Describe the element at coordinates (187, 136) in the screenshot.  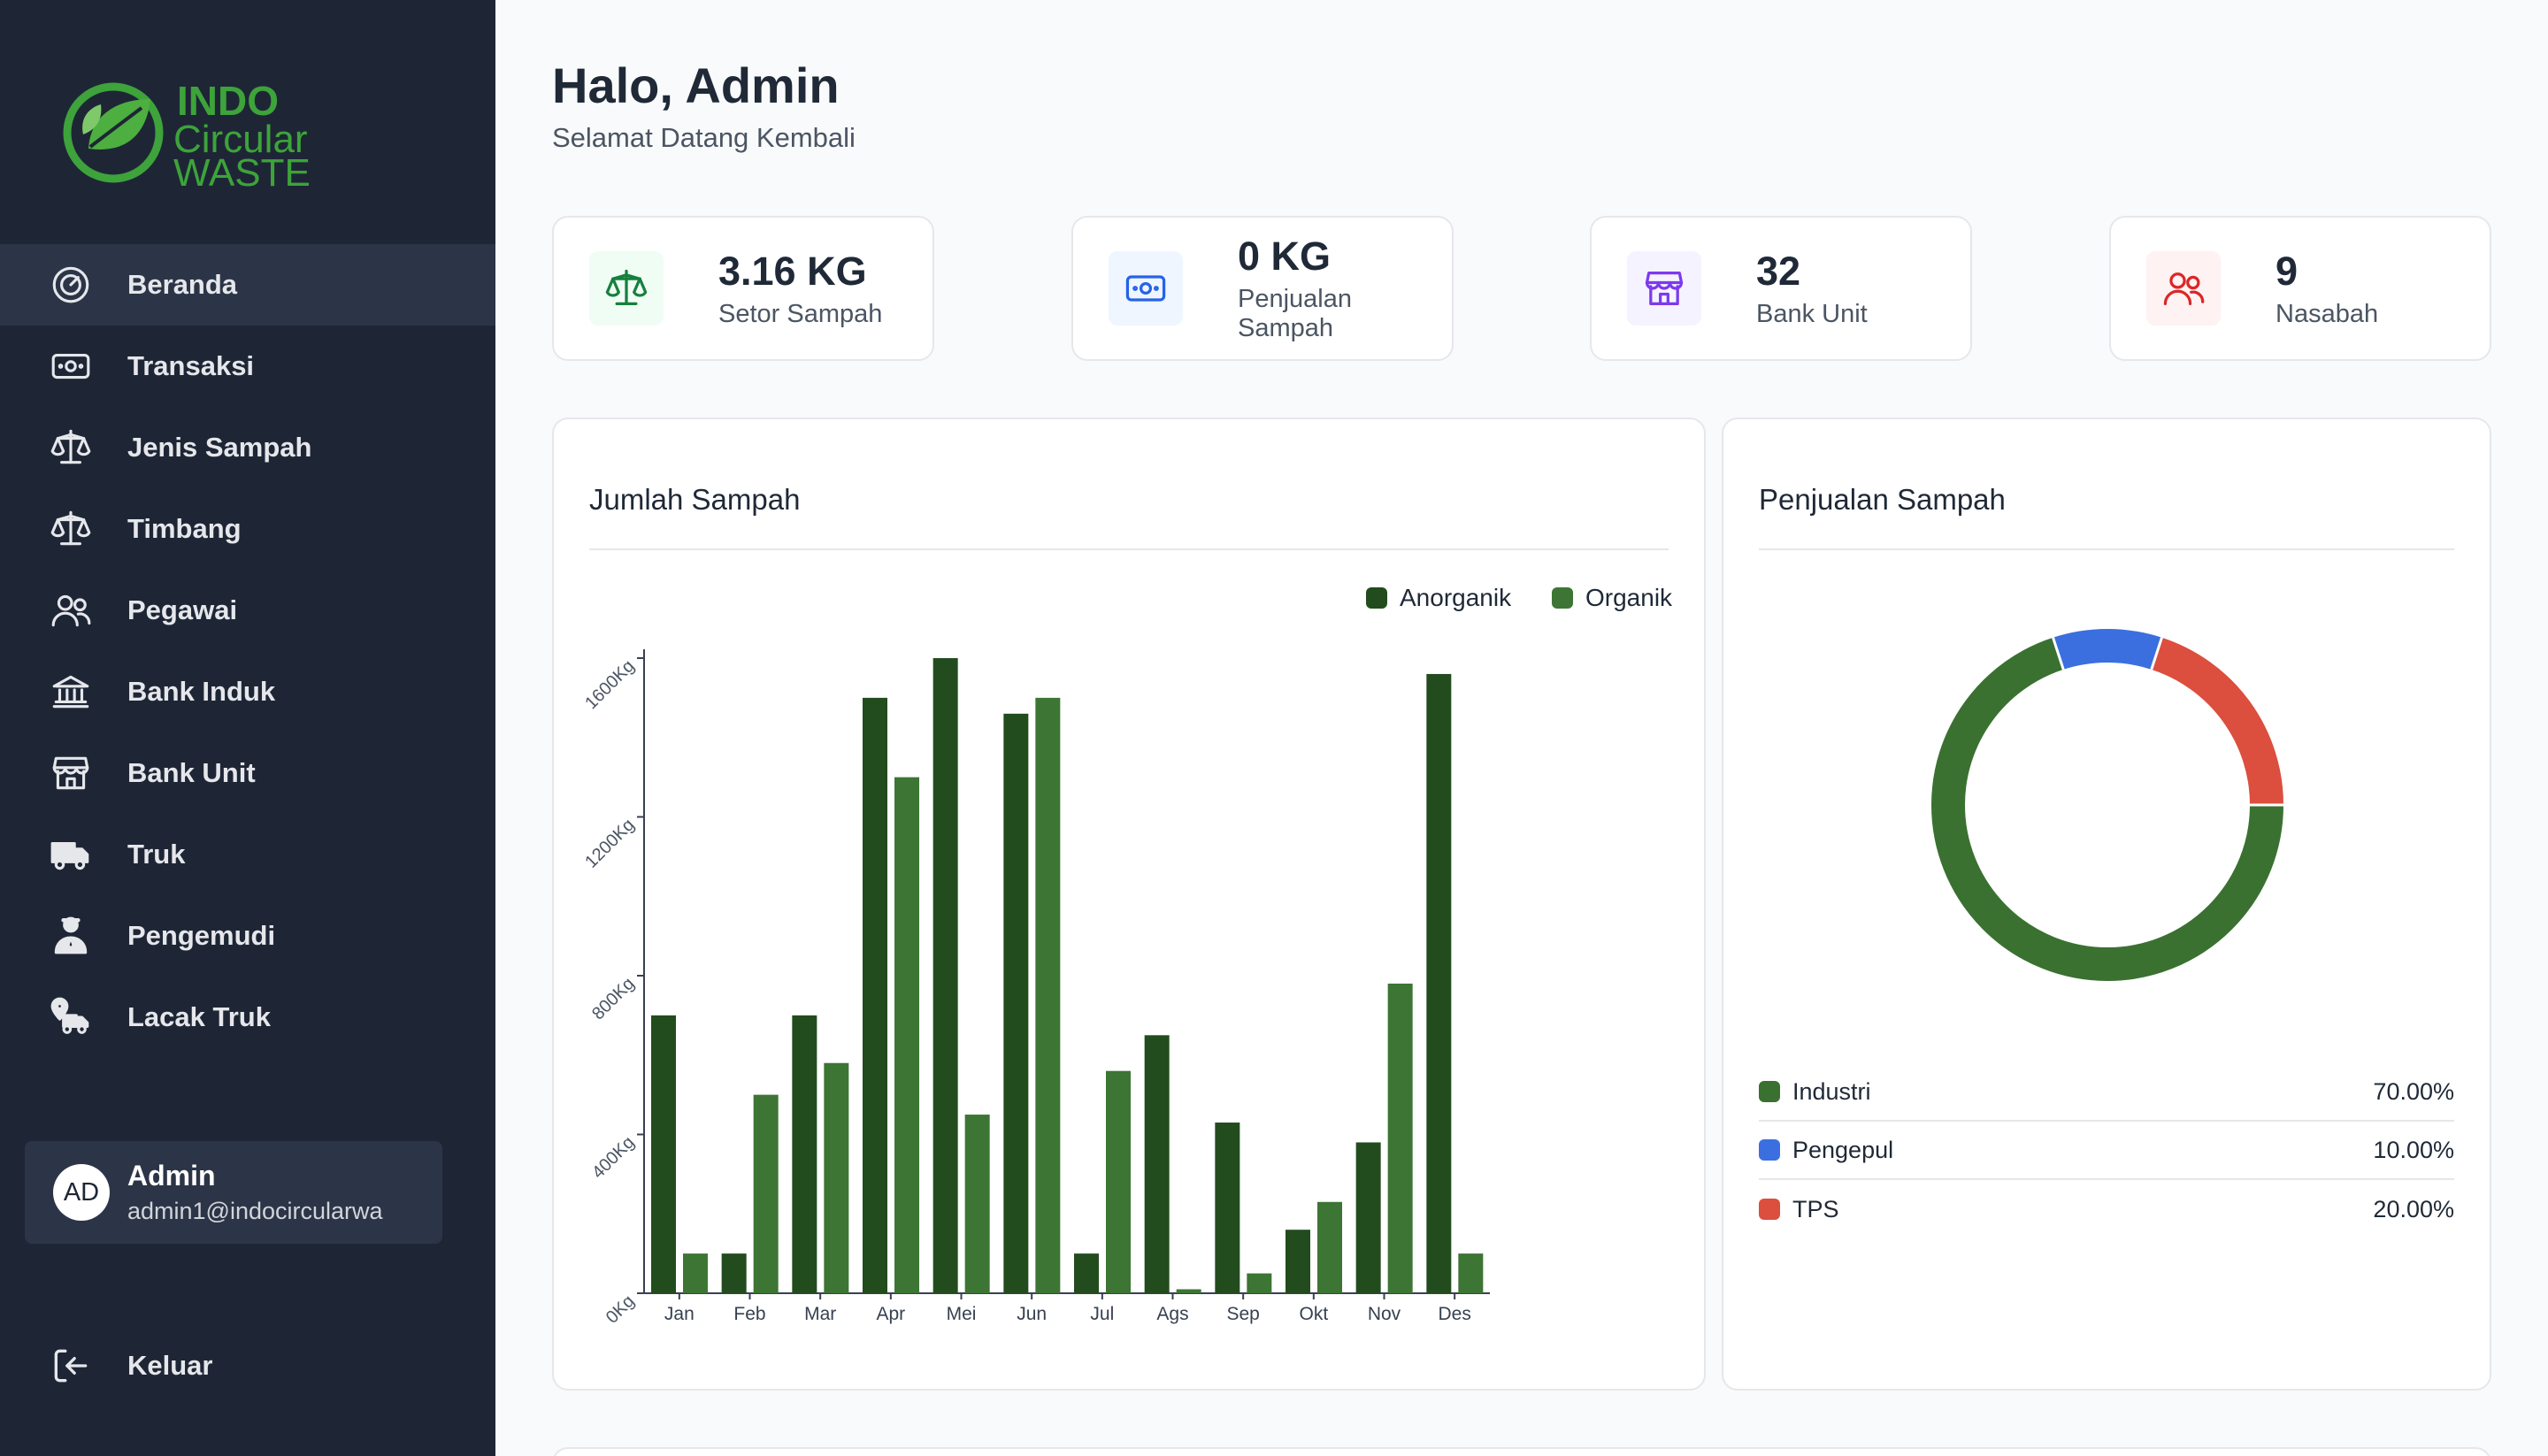
I see `logo-leaf-icon: INDO Circular WASTE` at that location.